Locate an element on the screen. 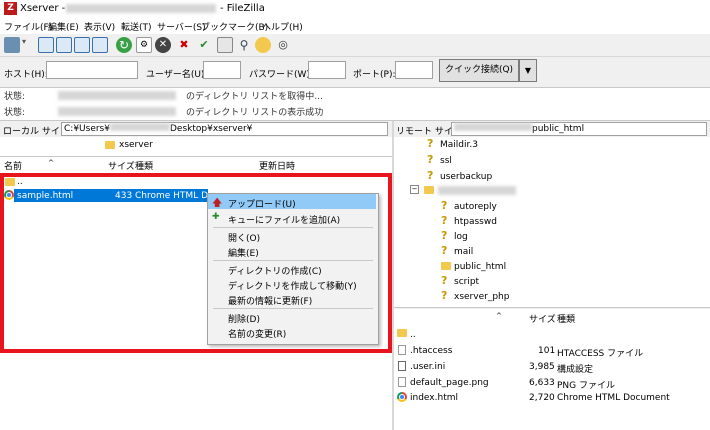 This screenshot has width=710, height=430. remote-tree-item: userbackup is located at coordinates (466, 177).